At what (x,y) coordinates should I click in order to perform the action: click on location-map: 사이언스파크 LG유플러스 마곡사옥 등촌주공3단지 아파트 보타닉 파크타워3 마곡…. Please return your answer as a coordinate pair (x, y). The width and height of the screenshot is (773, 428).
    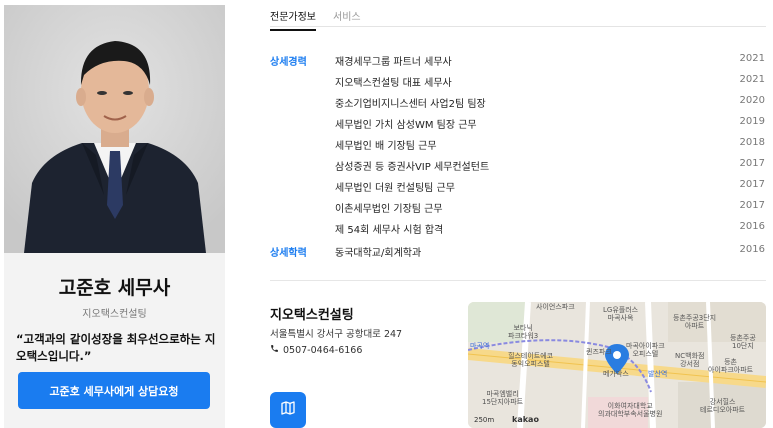
    Looking at the image, I should click on (617, 365).